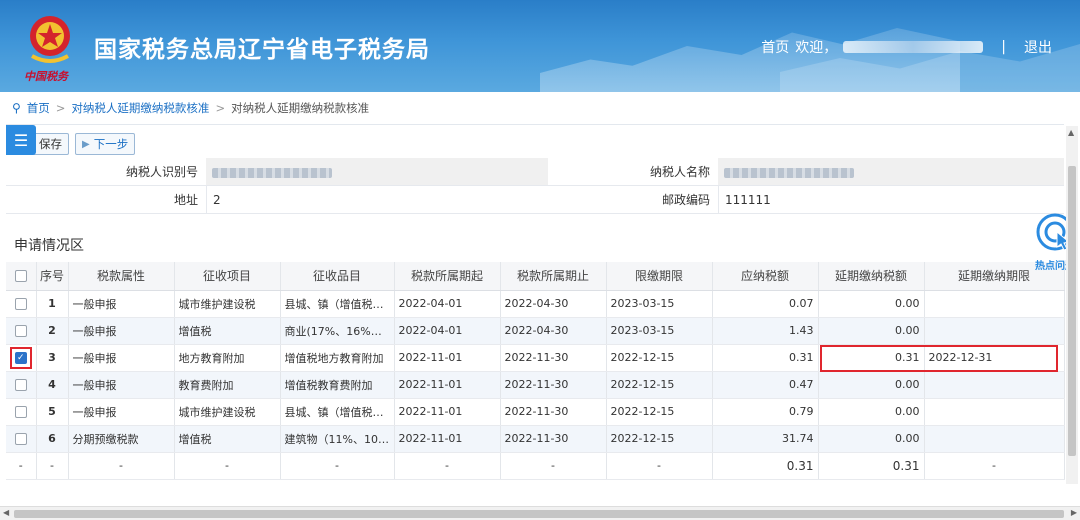 The width and height of the screenshot is (1080, 520). I want to click on col-header: 税款属性, so click(121, 276).